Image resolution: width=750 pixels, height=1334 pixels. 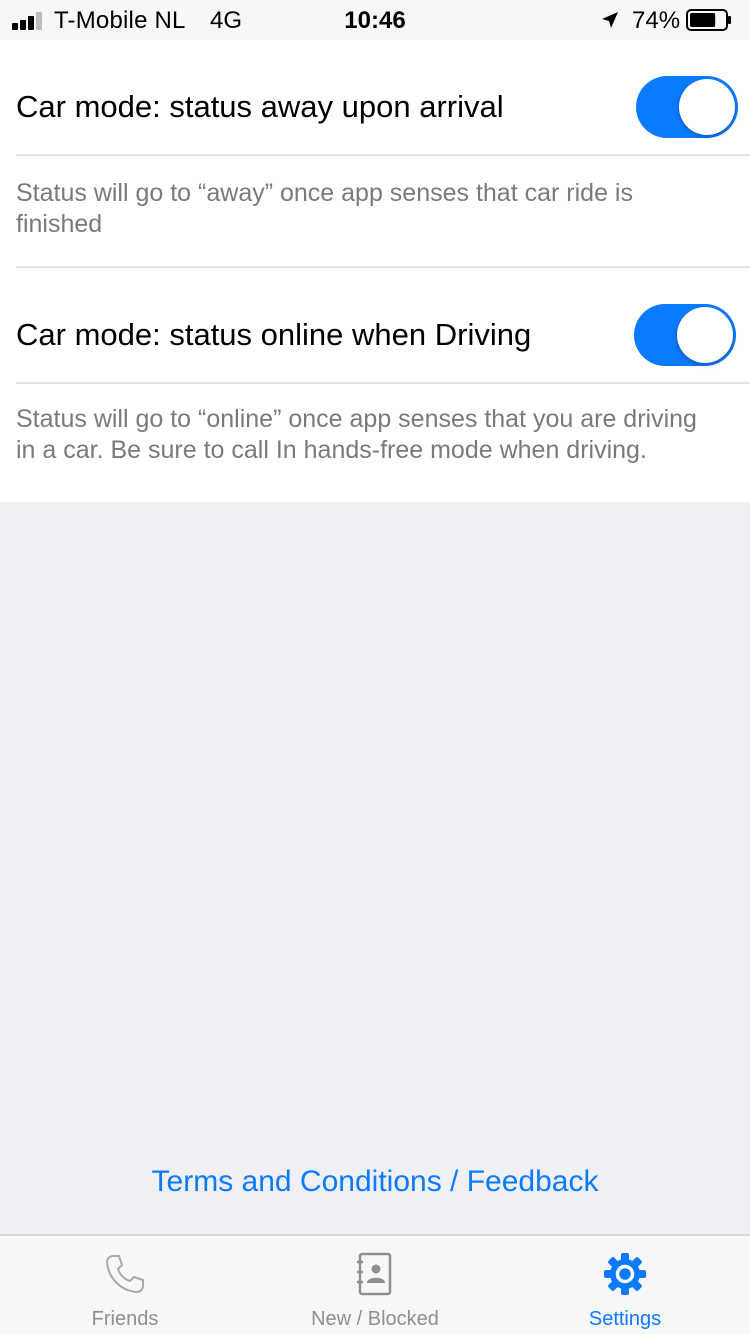 I want to click on toggle-away-on-arrival, so click(x=687, y=107).